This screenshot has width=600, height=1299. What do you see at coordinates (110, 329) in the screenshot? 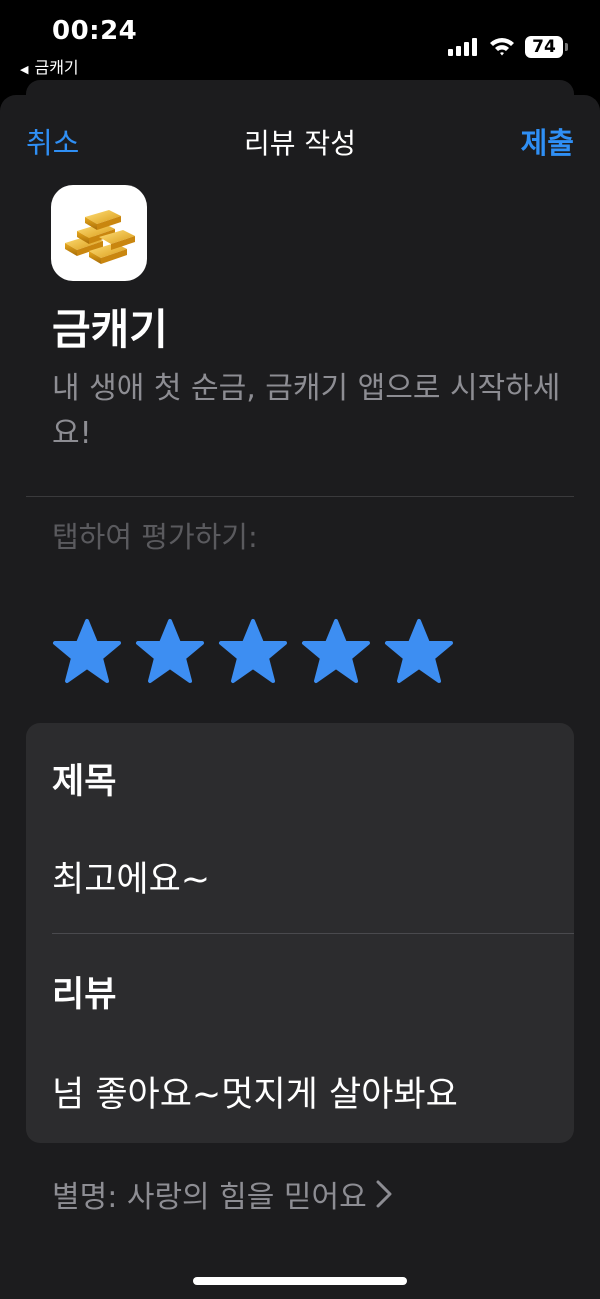
I see `app-name: 금캐기` at bounding box center [110, 329].